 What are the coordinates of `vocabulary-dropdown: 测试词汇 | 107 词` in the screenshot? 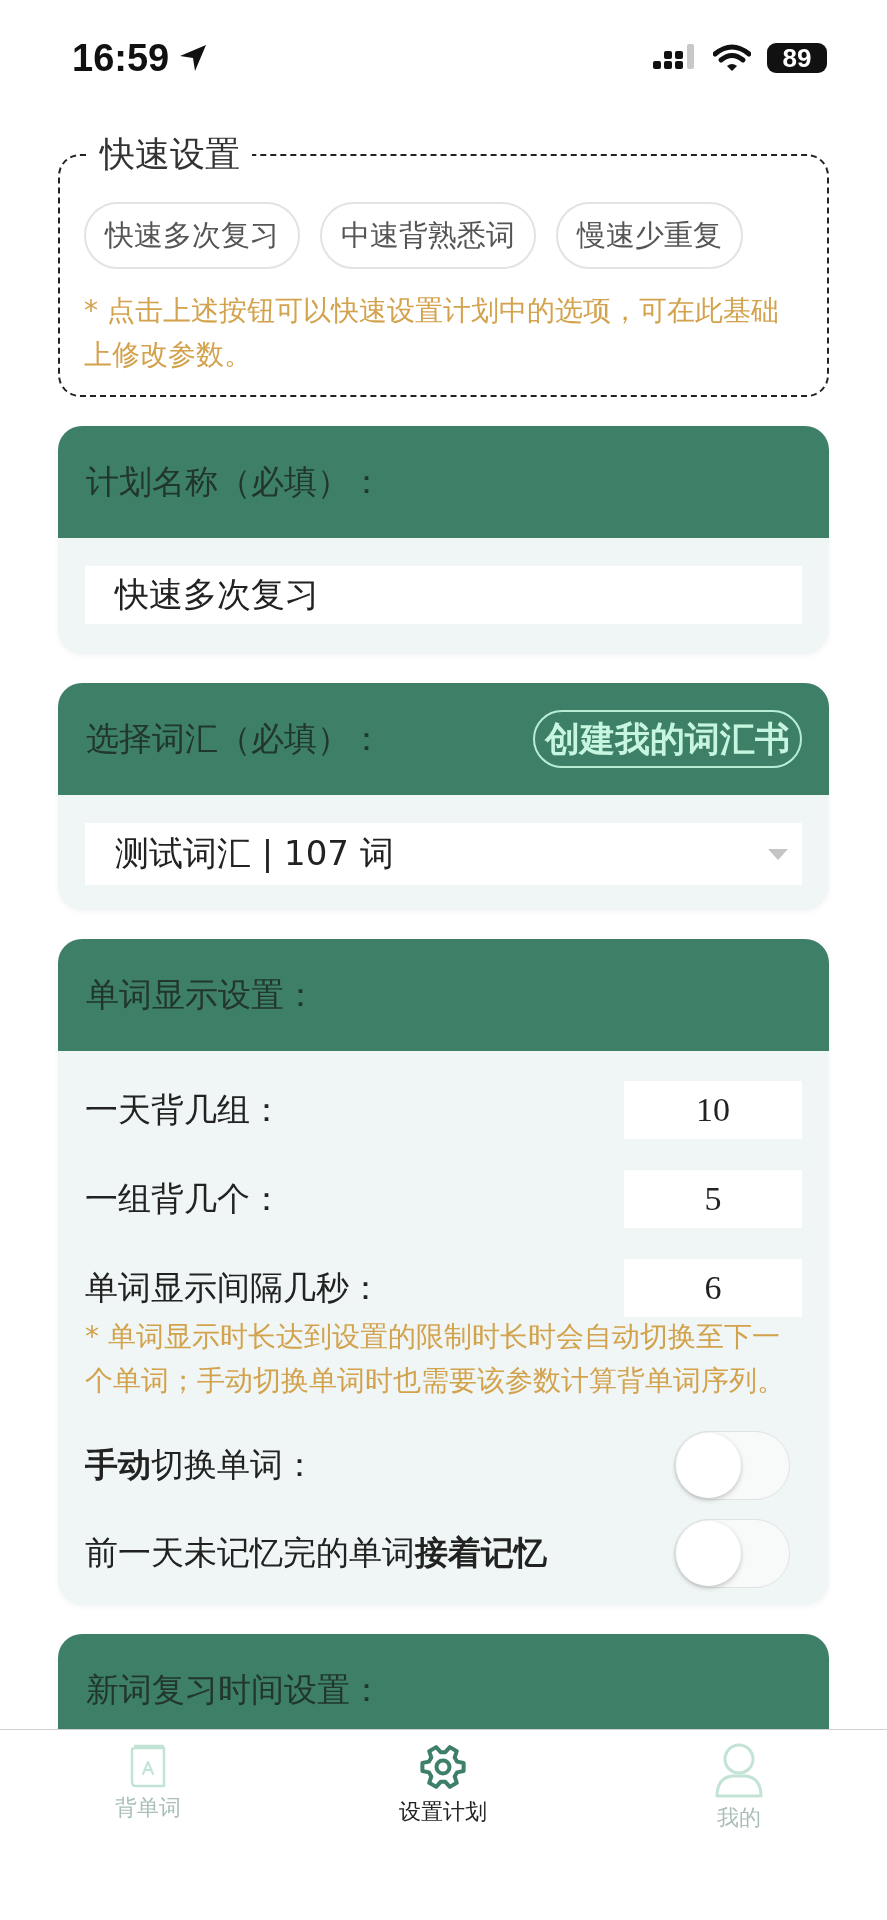 It's located at (443, 854).